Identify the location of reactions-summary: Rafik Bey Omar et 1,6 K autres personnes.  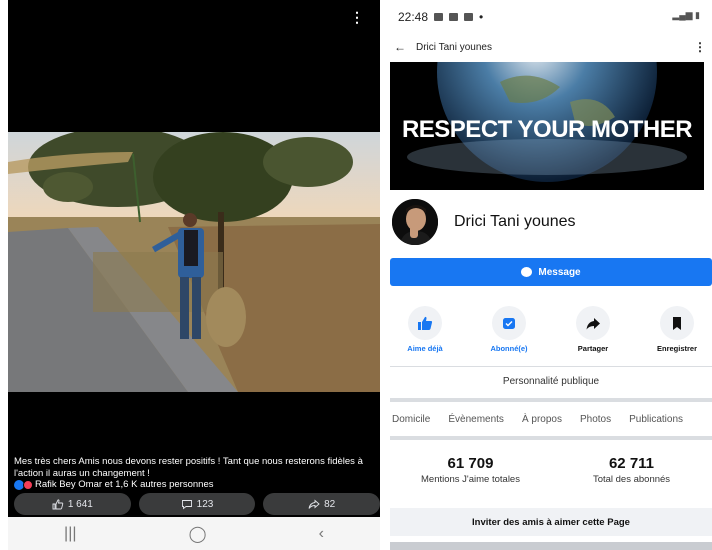
(113, 484).